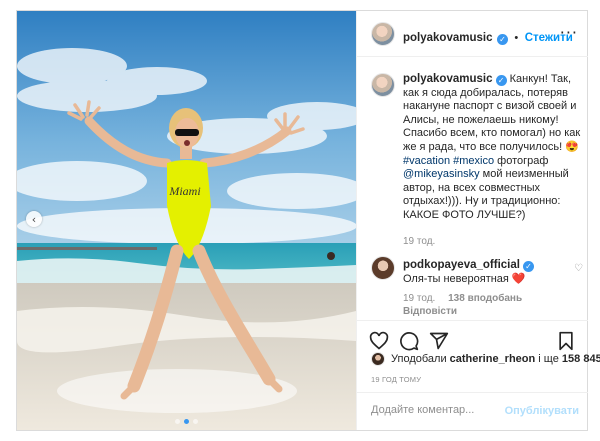 The width and height of the screenshot is (600, 441). What do you see at coordinates (441, 410) in the screenshot?
I see `comment-input` at bounding box center [441, 410].